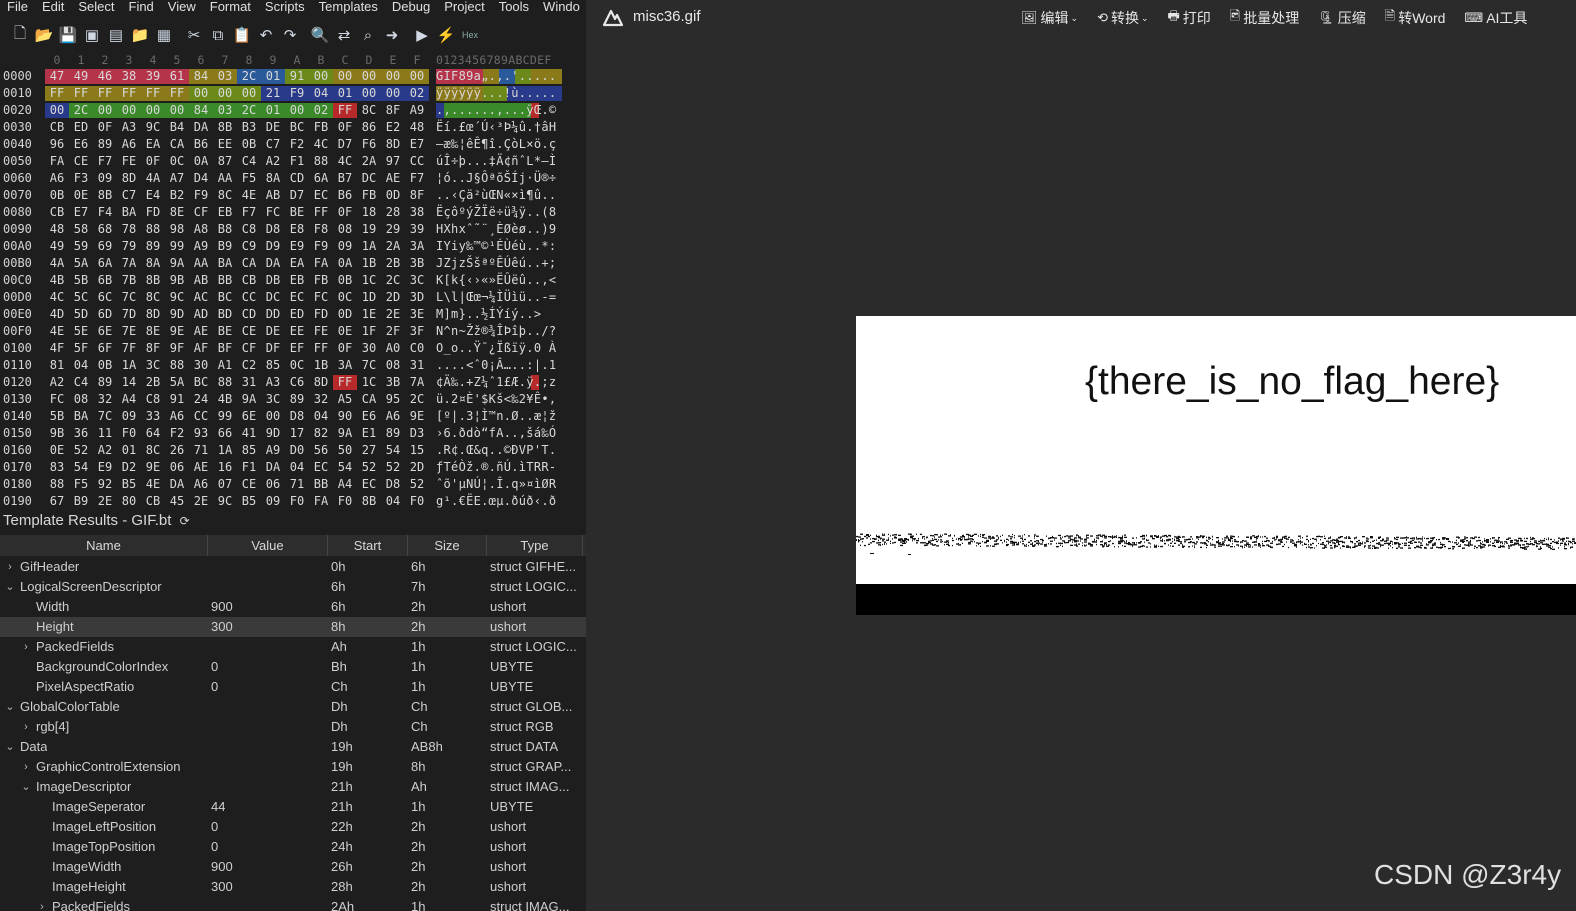  I want to click on hex-byte: 83, so click(57, 467).